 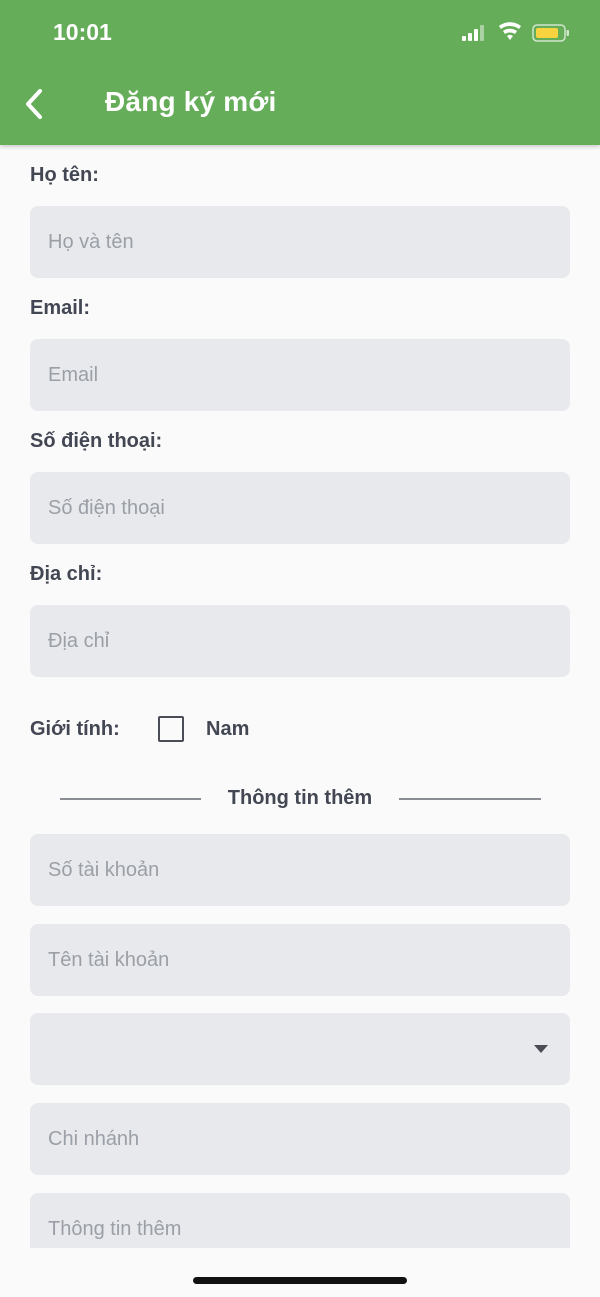 I want to click on section-title: Thông tin thêm, so click(x=300, y=798).